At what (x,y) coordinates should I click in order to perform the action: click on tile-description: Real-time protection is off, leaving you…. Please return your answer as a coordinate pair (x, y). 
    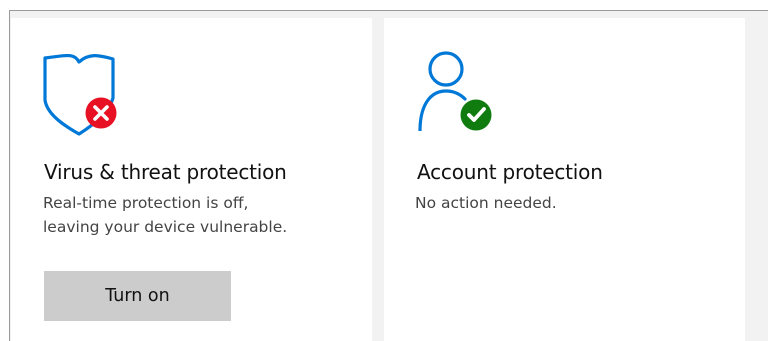
    Looking at the image, I should click on (165, 215).